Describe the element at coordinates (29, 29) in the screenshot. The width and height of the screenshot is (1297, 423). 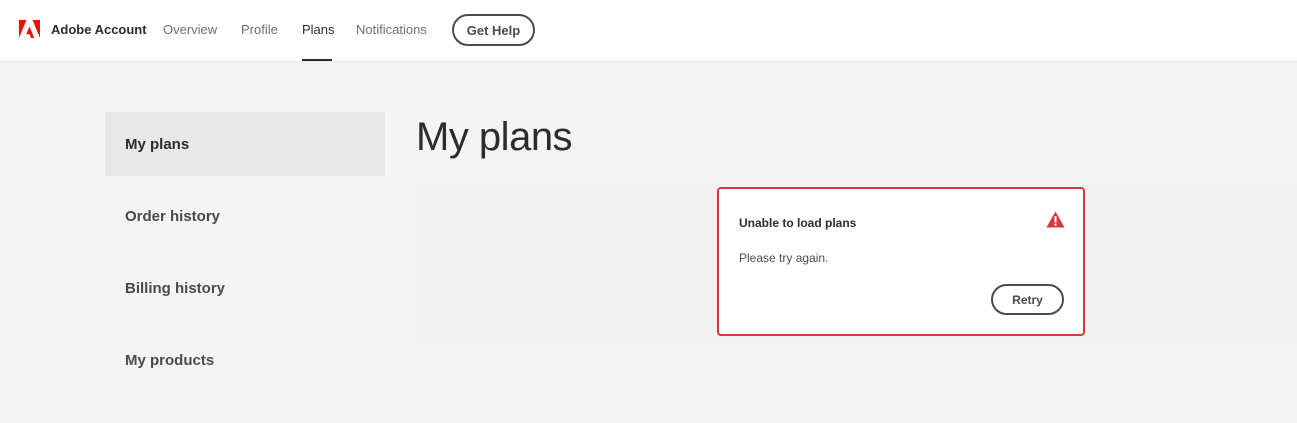
I see `adobe-logo-icon` at that location.